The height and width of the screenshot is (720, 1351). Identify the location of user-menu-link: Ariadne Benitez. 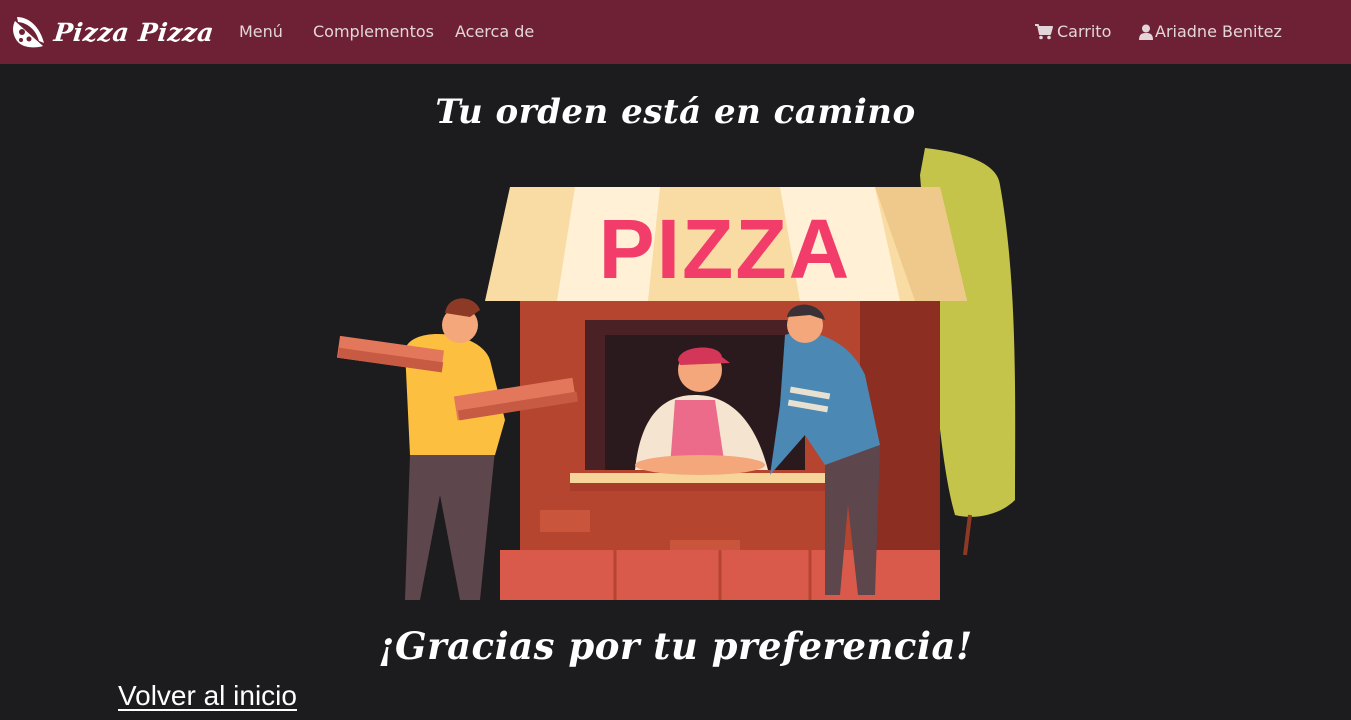
(1210, 32).